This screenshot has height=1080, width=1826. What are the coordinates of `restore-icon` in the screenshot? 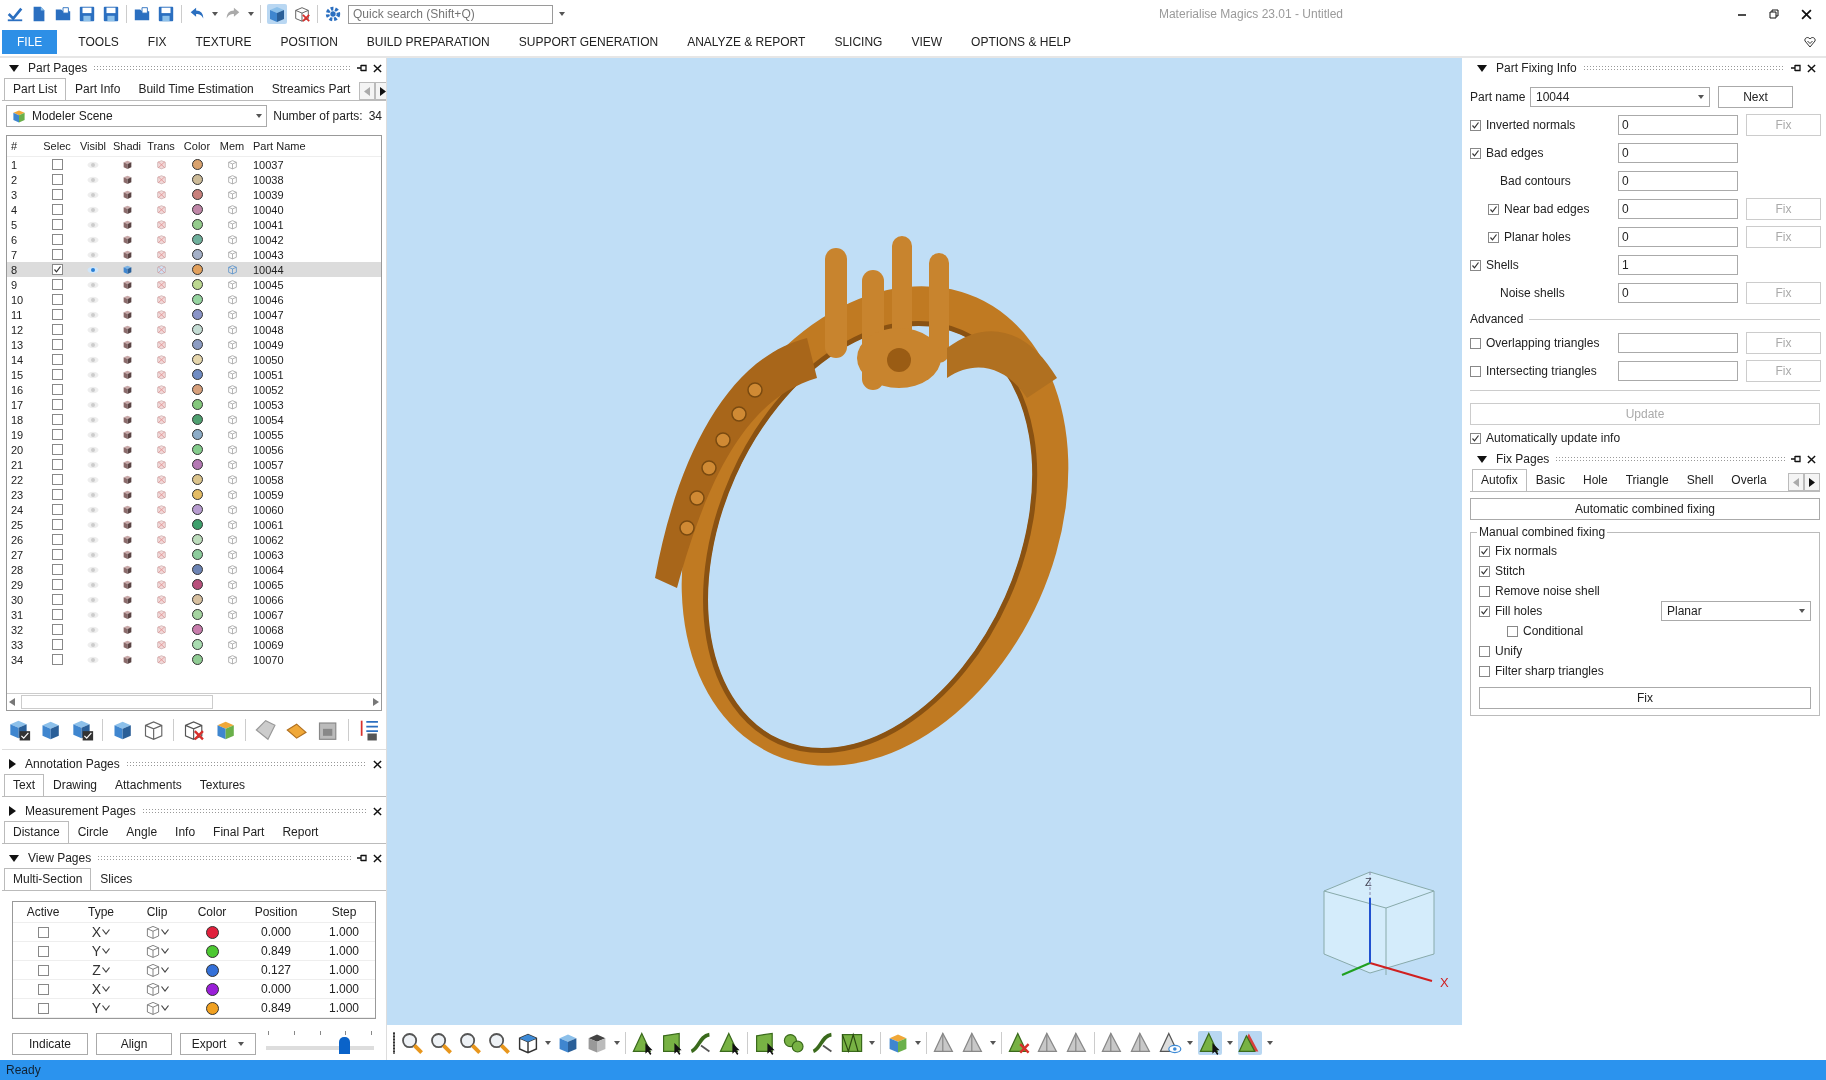 It's located at (1774, 14).